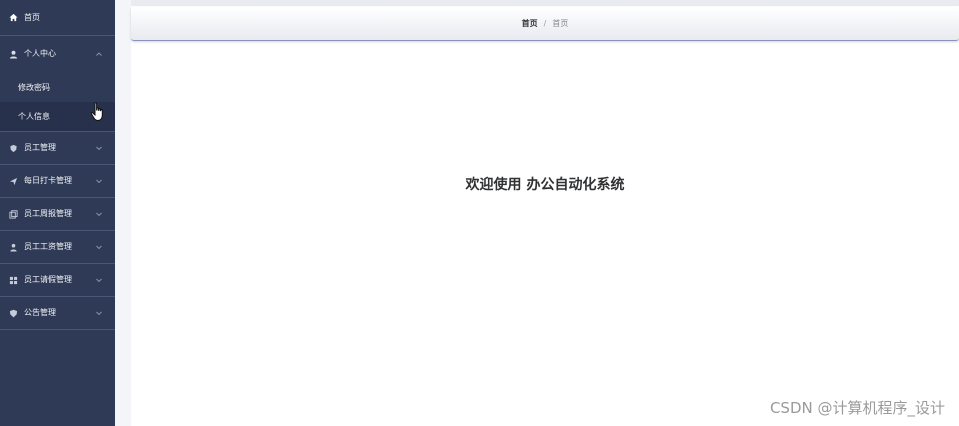 The height and width of the screenshot is (426, 959). Describe the element at coordinates (34, 87) in the screenshot. I see `sidebar-subitem-label: 修改密码` at that location.